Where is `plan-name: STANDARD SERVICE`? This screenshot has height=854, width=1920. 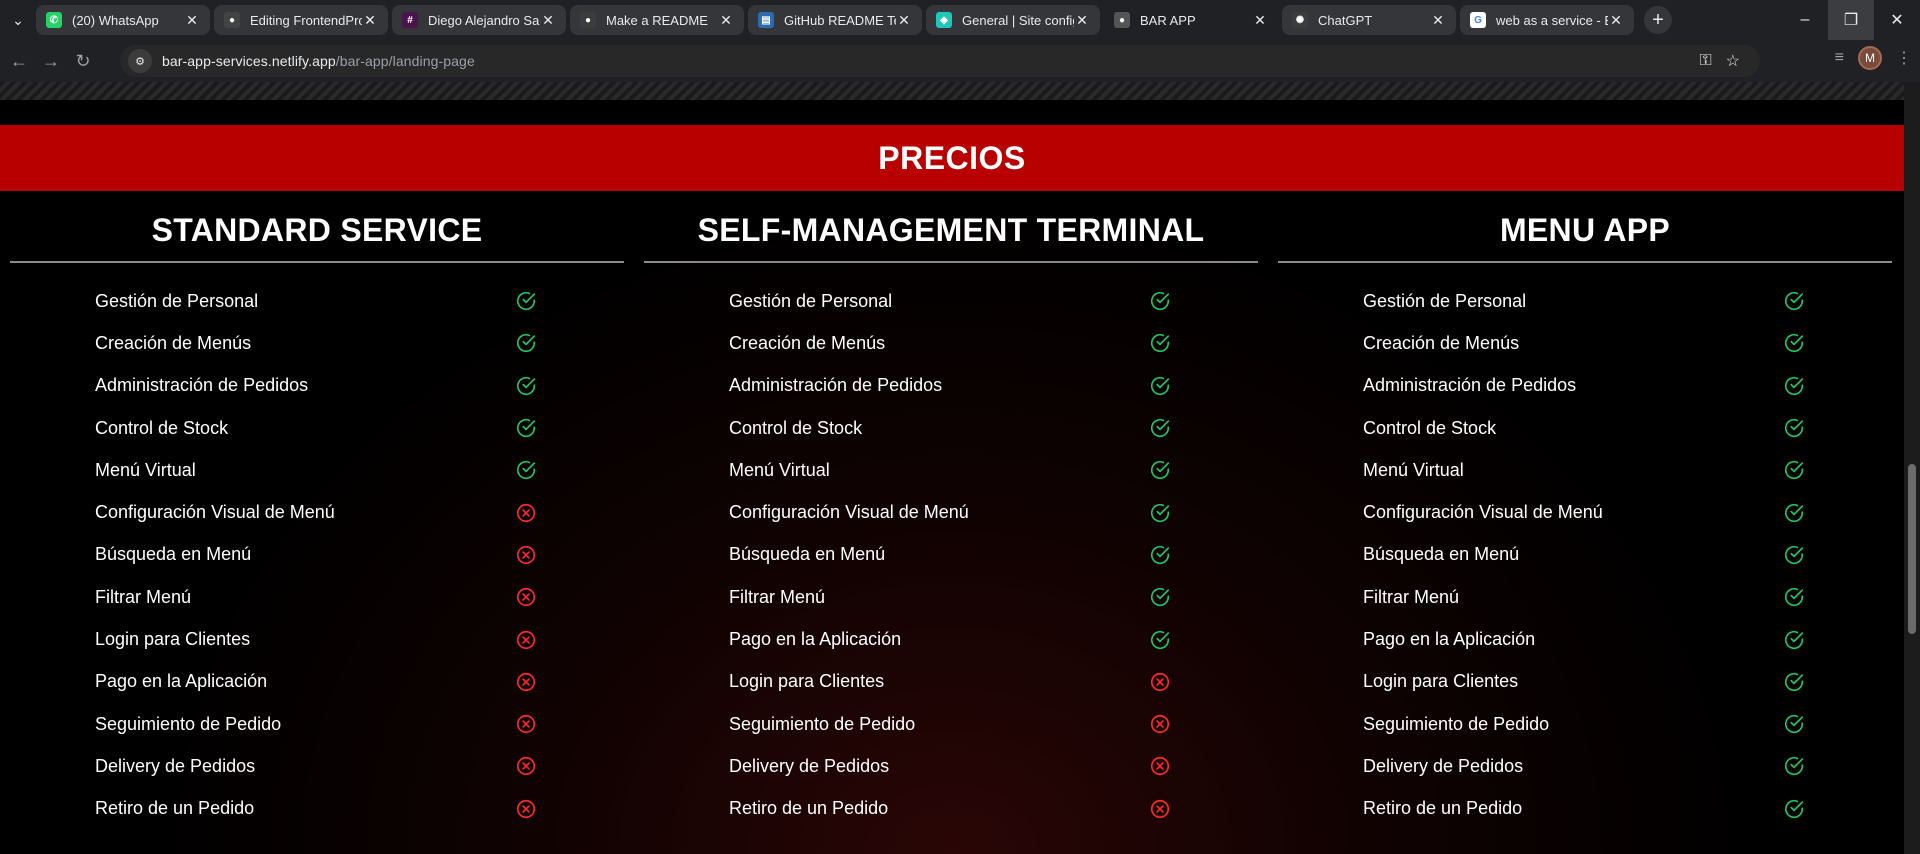 plan-name: STANDARD SERVICE is located at coordinates (317, 229).